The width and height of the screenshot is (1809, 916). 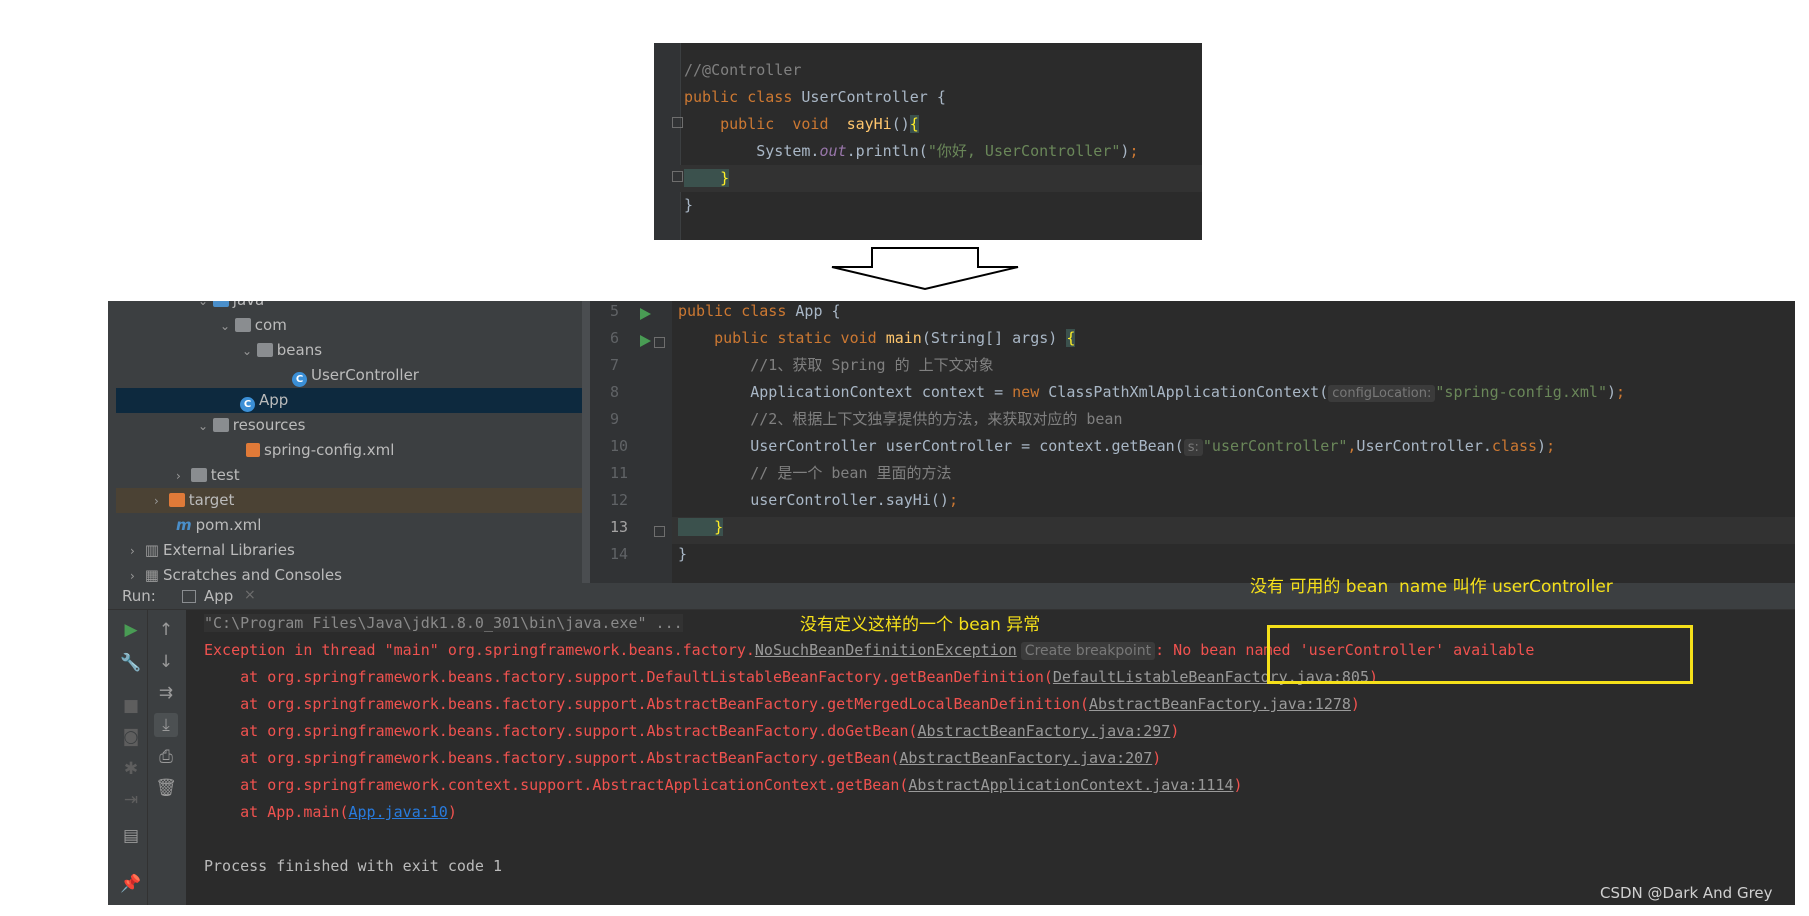 I want to click on snippet-line-1: //@Controller, so click(x=743, y=70).